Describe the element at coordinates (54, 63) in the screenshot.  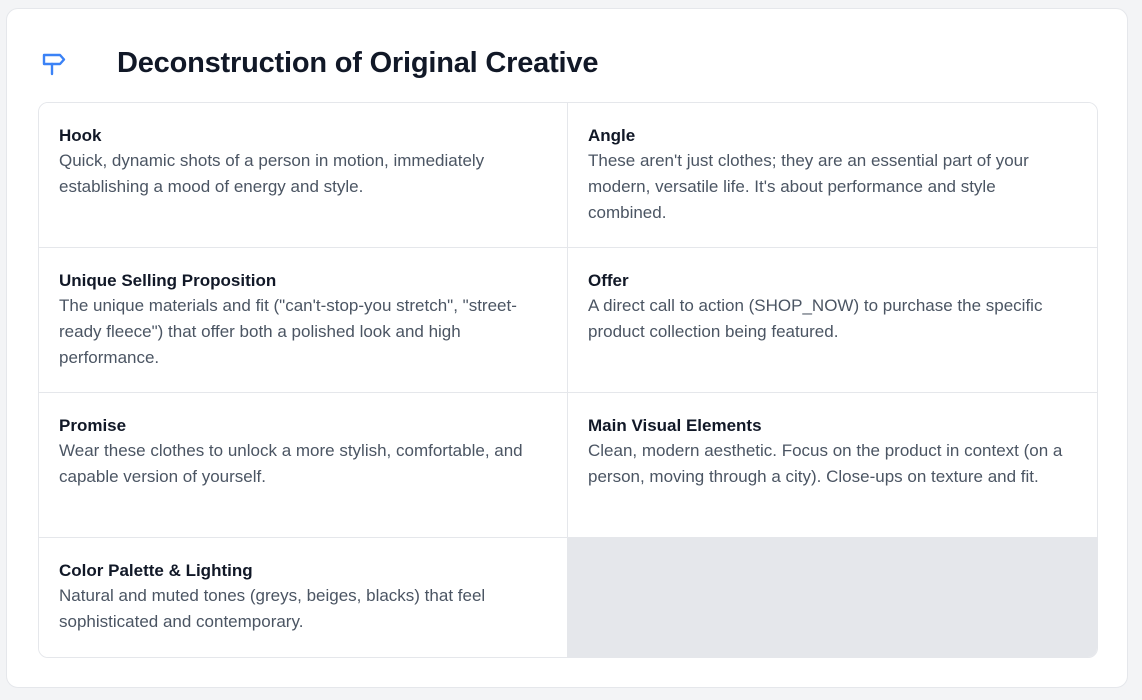
I see `signpost-icon` at that location.